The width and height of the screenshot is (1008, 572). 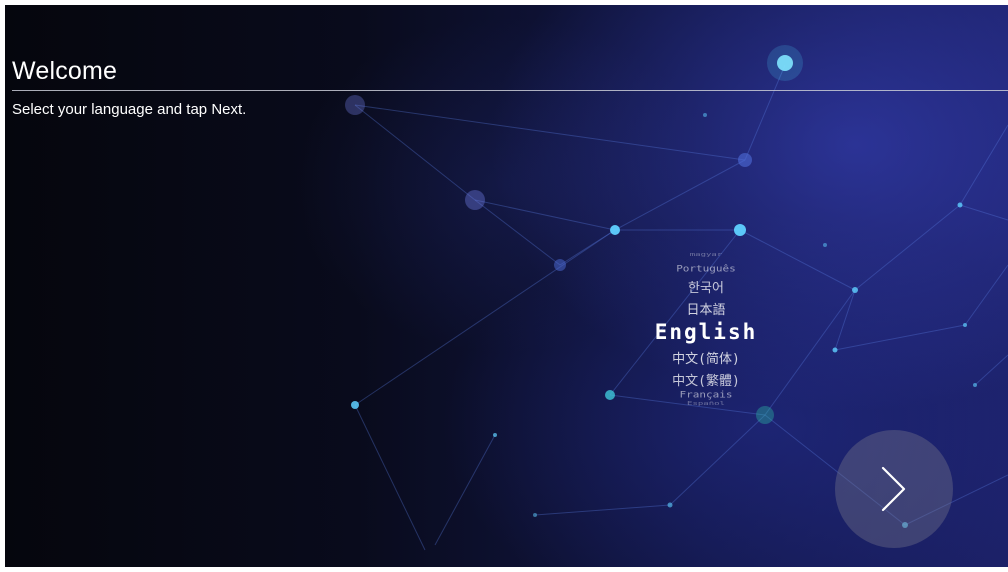 I want to click on language-option-chinese-simplified: 中文(简体), so click(x=706, y=357).